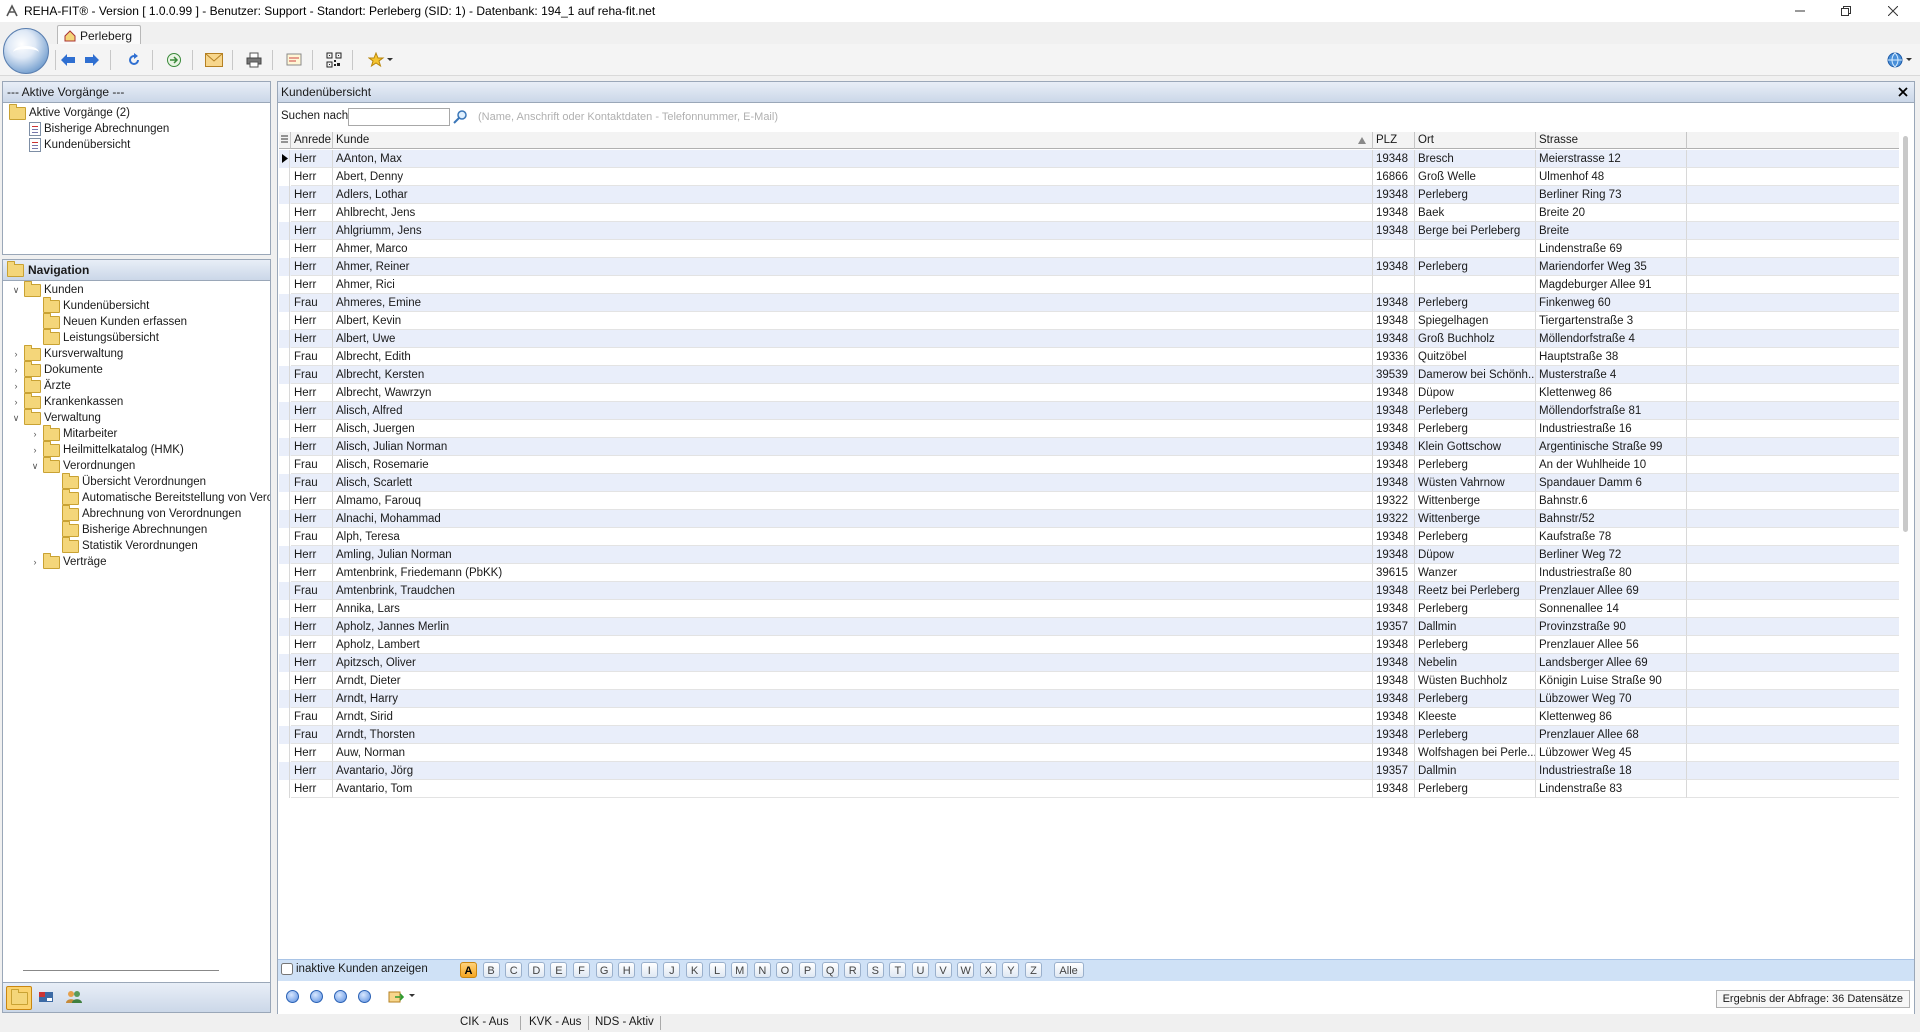  Describe the element at coordinates (1011, 970) in the screenshot. I see `letter-filter-y: Y` at that location.